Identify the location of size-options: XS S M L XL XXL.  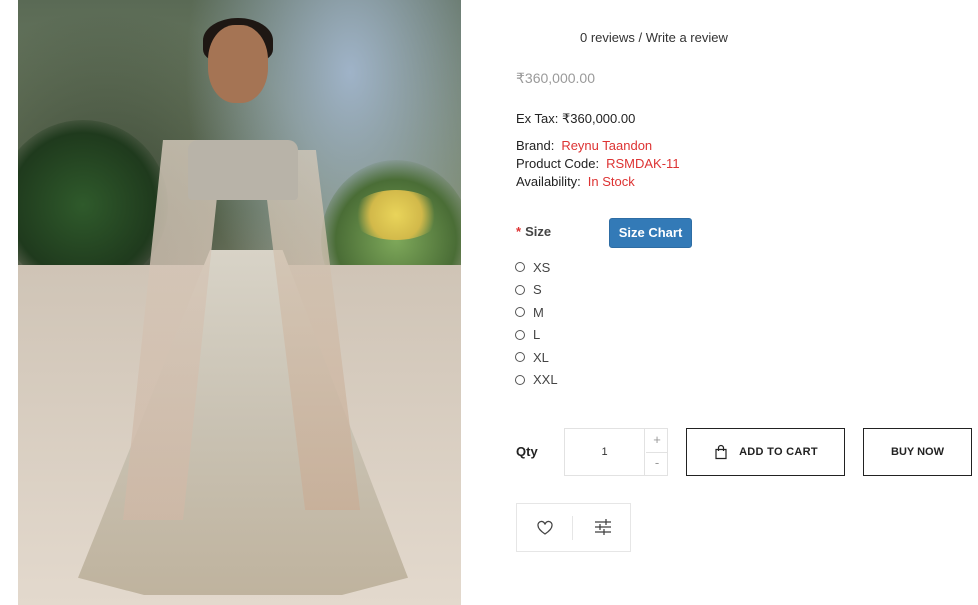
(536, 323).